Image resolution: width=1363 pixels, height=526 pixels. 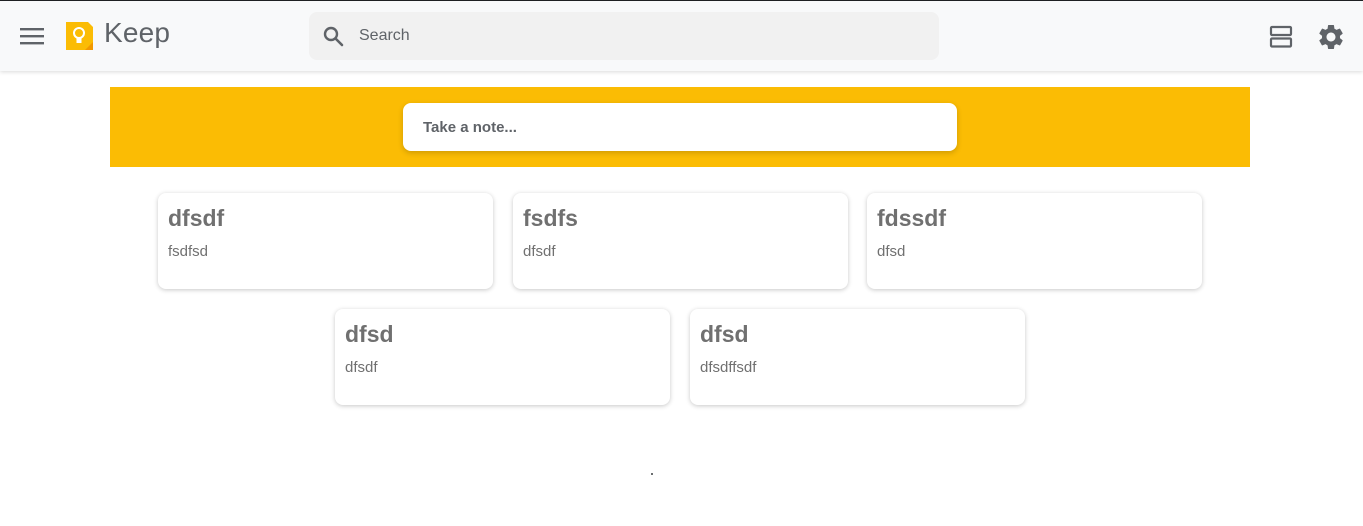 I want to click on gear-icon, so click(x=1331, y=36).